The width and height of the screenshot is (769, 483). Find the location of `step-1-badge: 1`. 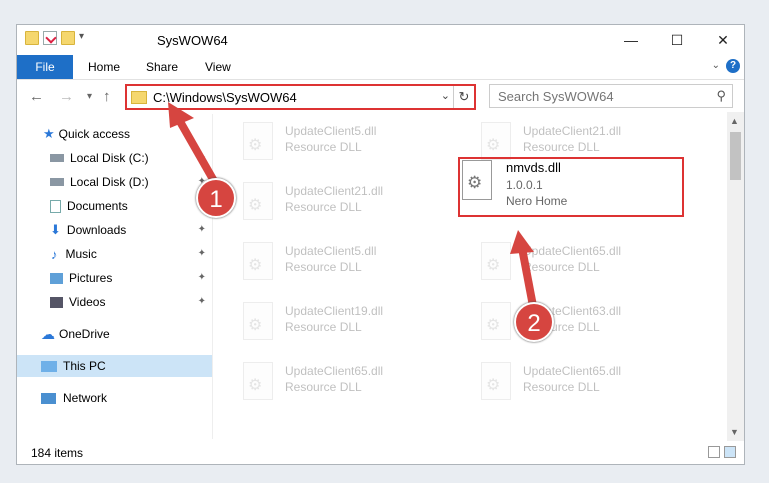

step-1-badge: 1 is located at coordinates (216, 198).